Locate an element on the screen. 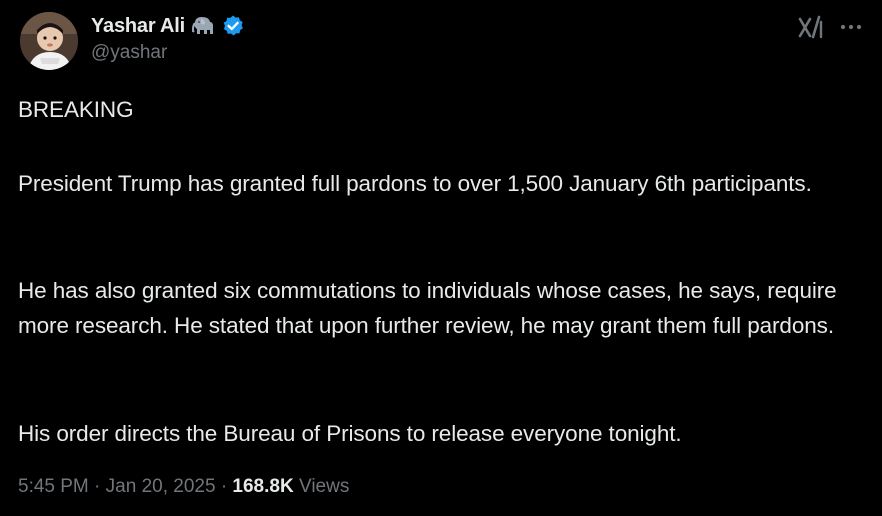 This screenshot has width=882, height=516. views-label: Views is located at coordinates (324, 486).